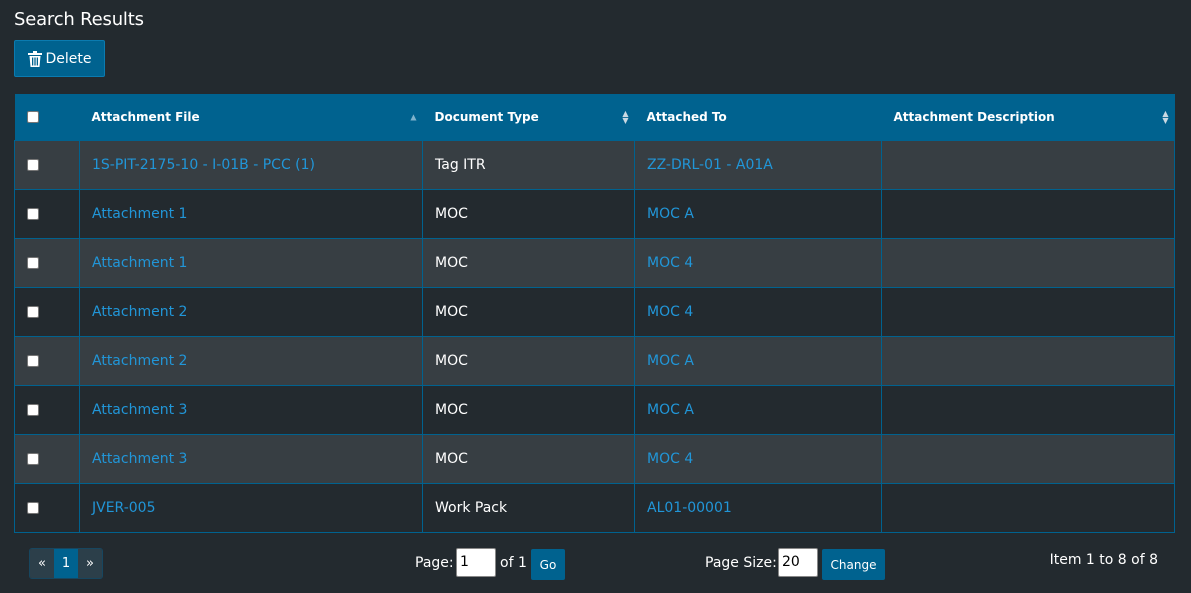  Describe the element at coordinates (758, 117) in the screenshot. I see `column-header-attached-to: Attached To` at that location.